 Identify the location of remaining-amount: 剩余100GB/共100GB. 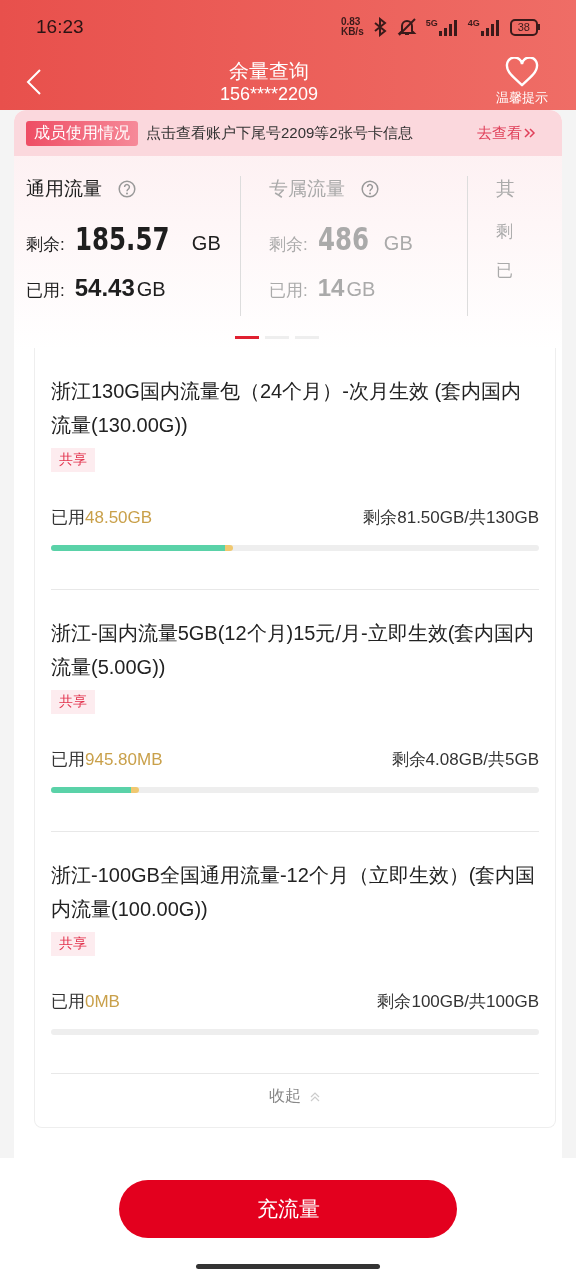
(458, 1002).